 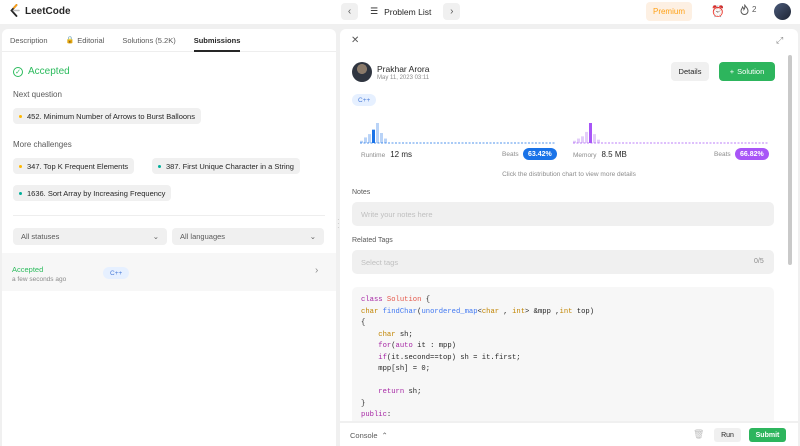 I want to click on top-bar: LeetCode ‹ ☰ Problem List › Premium ⏰ 2, so click(x=400, y=12).